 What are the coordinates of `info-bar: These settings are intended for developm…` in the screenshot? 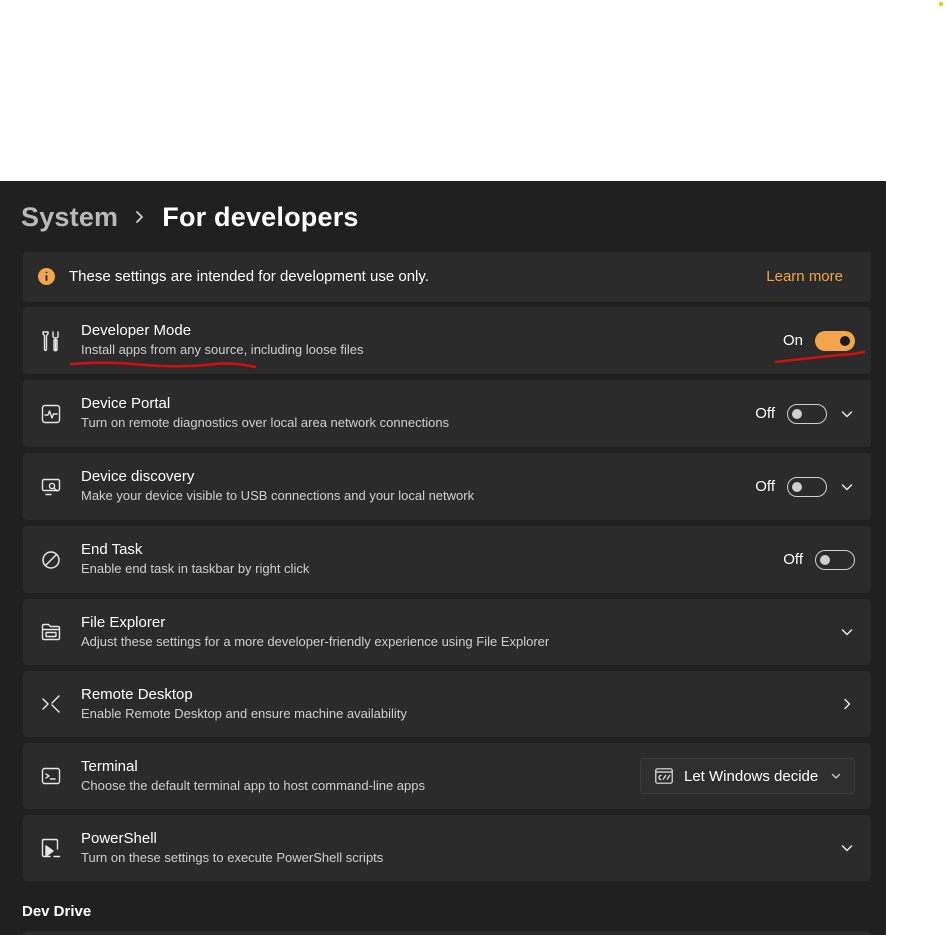 It's located at (447, 277).